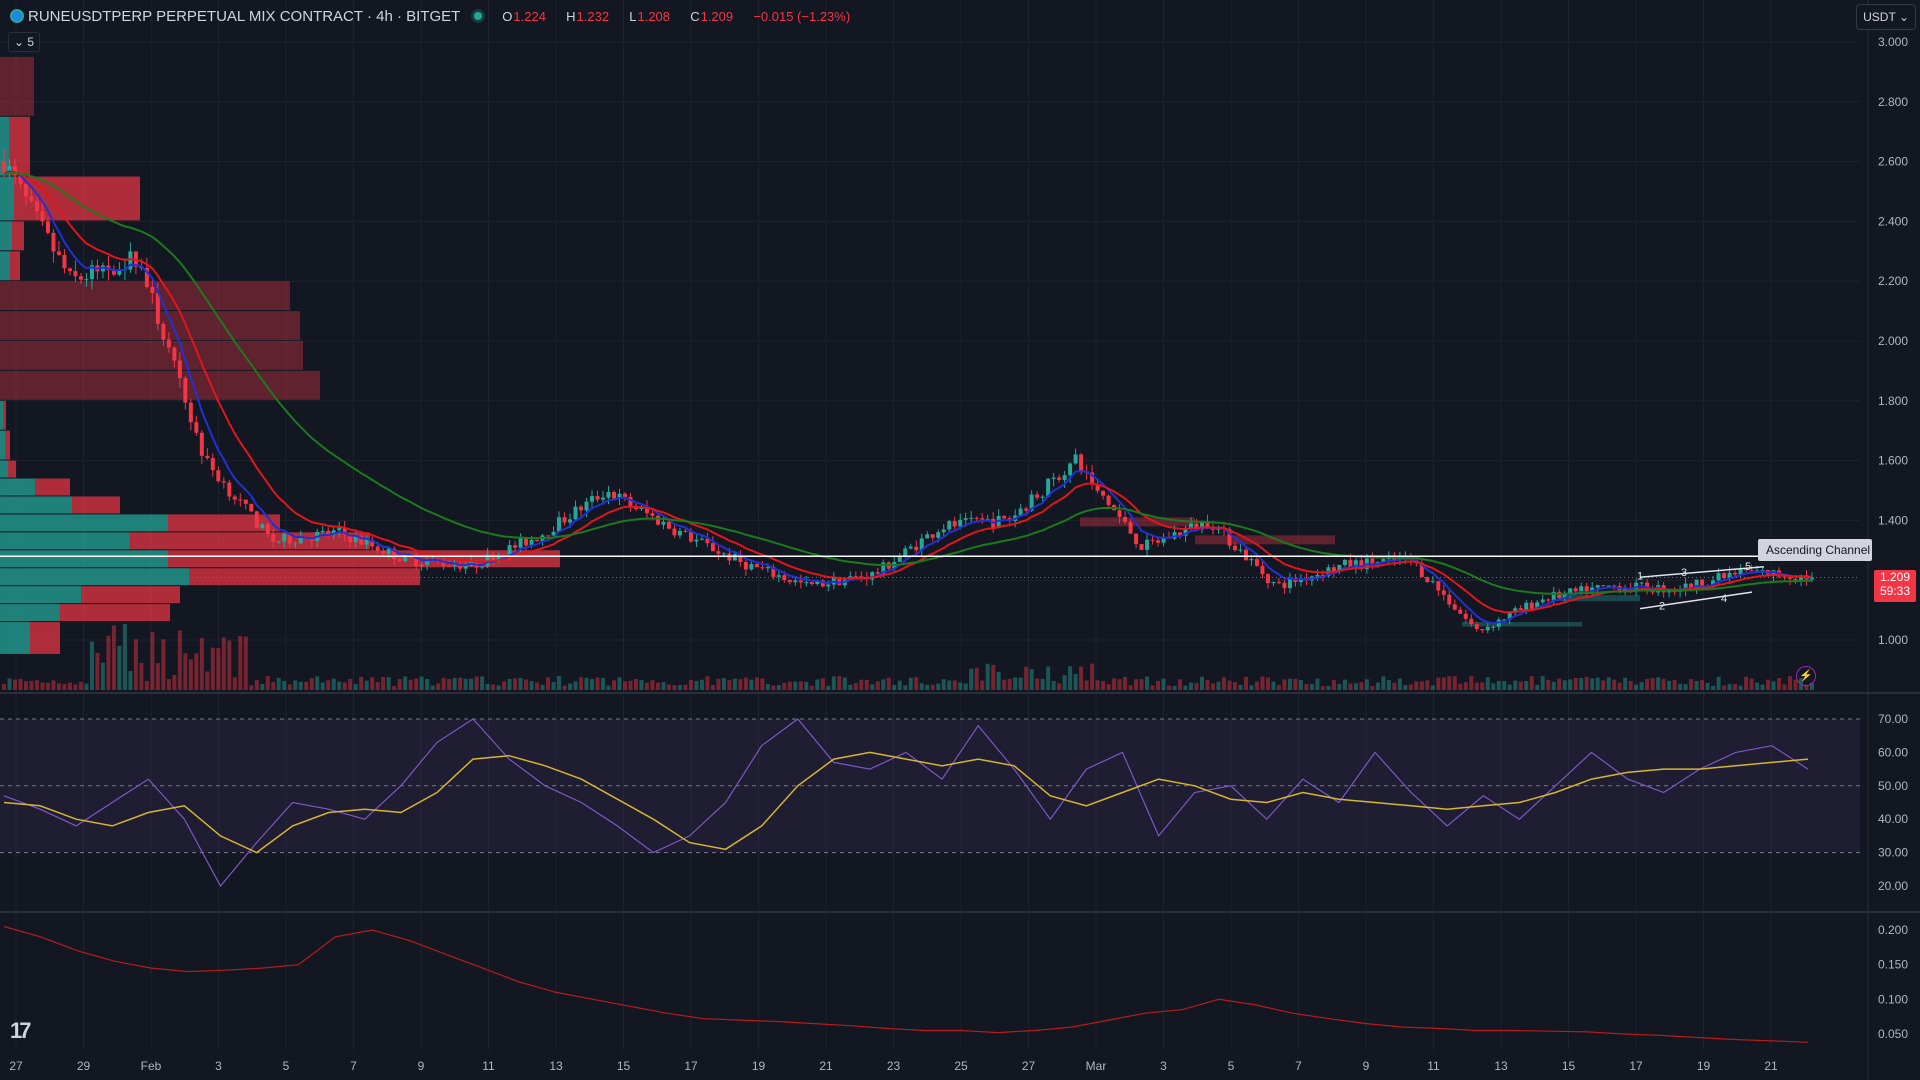 The image size is (1920, 1080). Describe the element at coordinates (1893, 401) in the screenshot. I see `y-tick-label: 1.800` at that location.